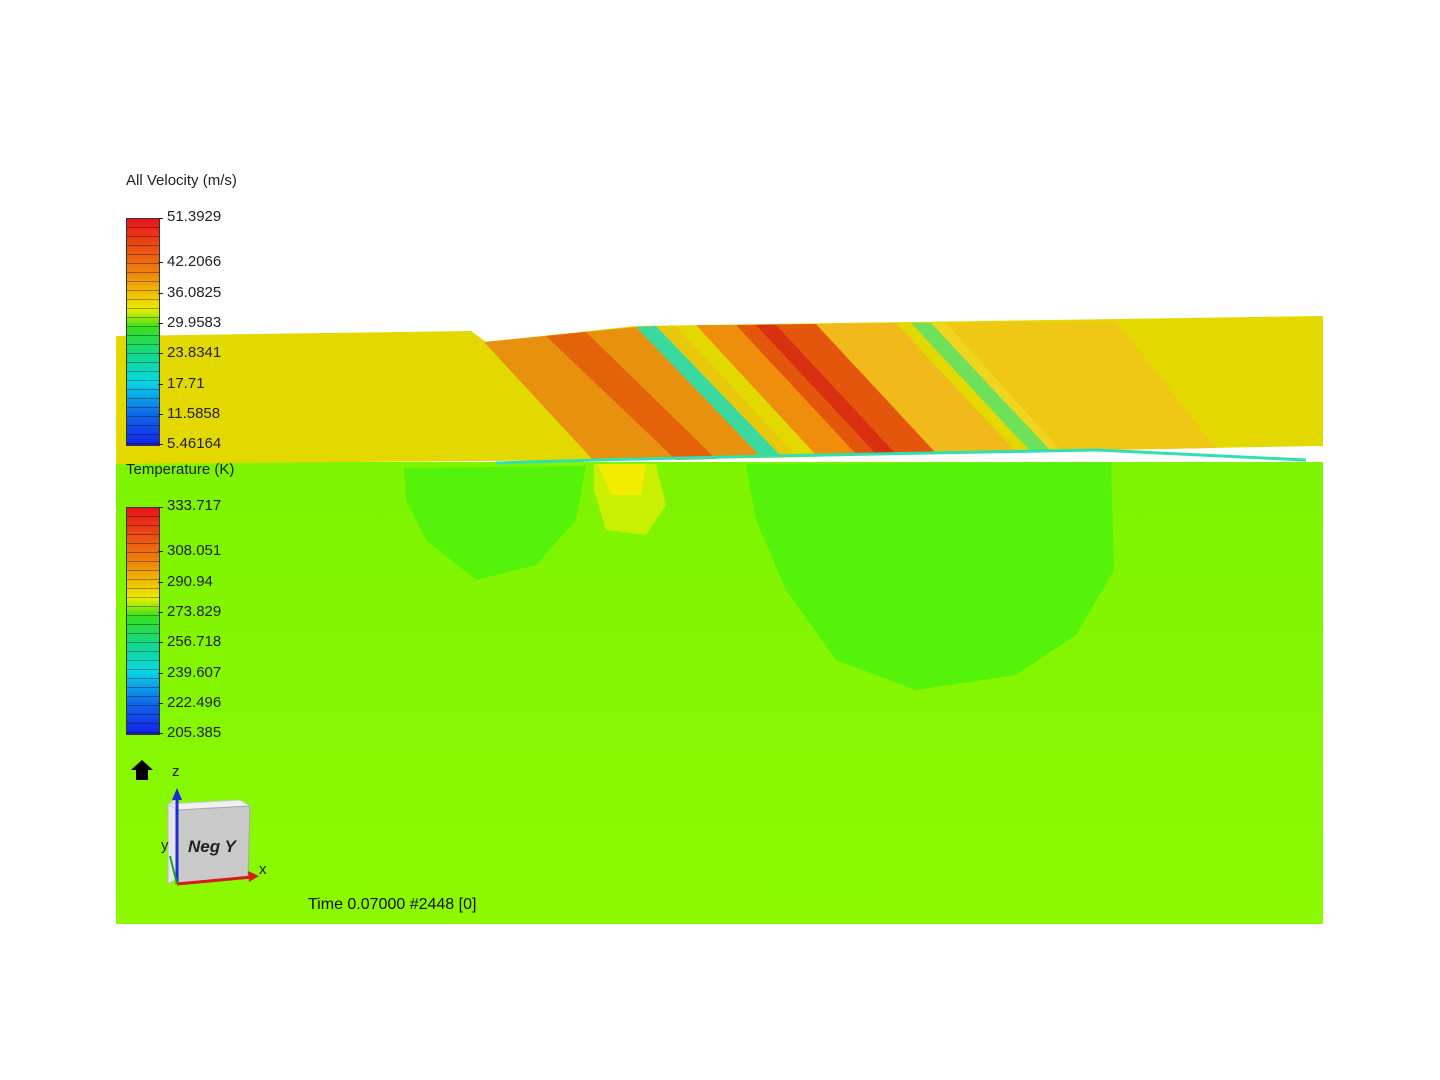  Describe the element at coordinates (194, 352) in the screenshot. I see `tick-label: 23.8341` at that location.